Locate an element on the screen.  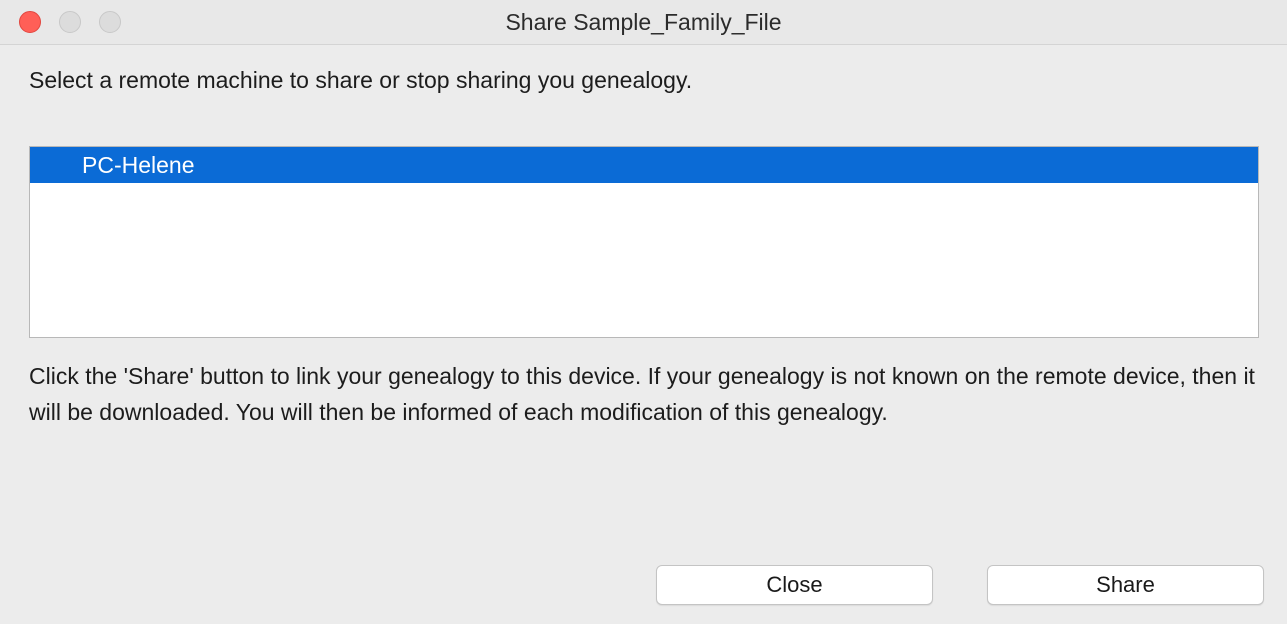
machine-list-item: PC-Helene is located at coordinates (644, 165).